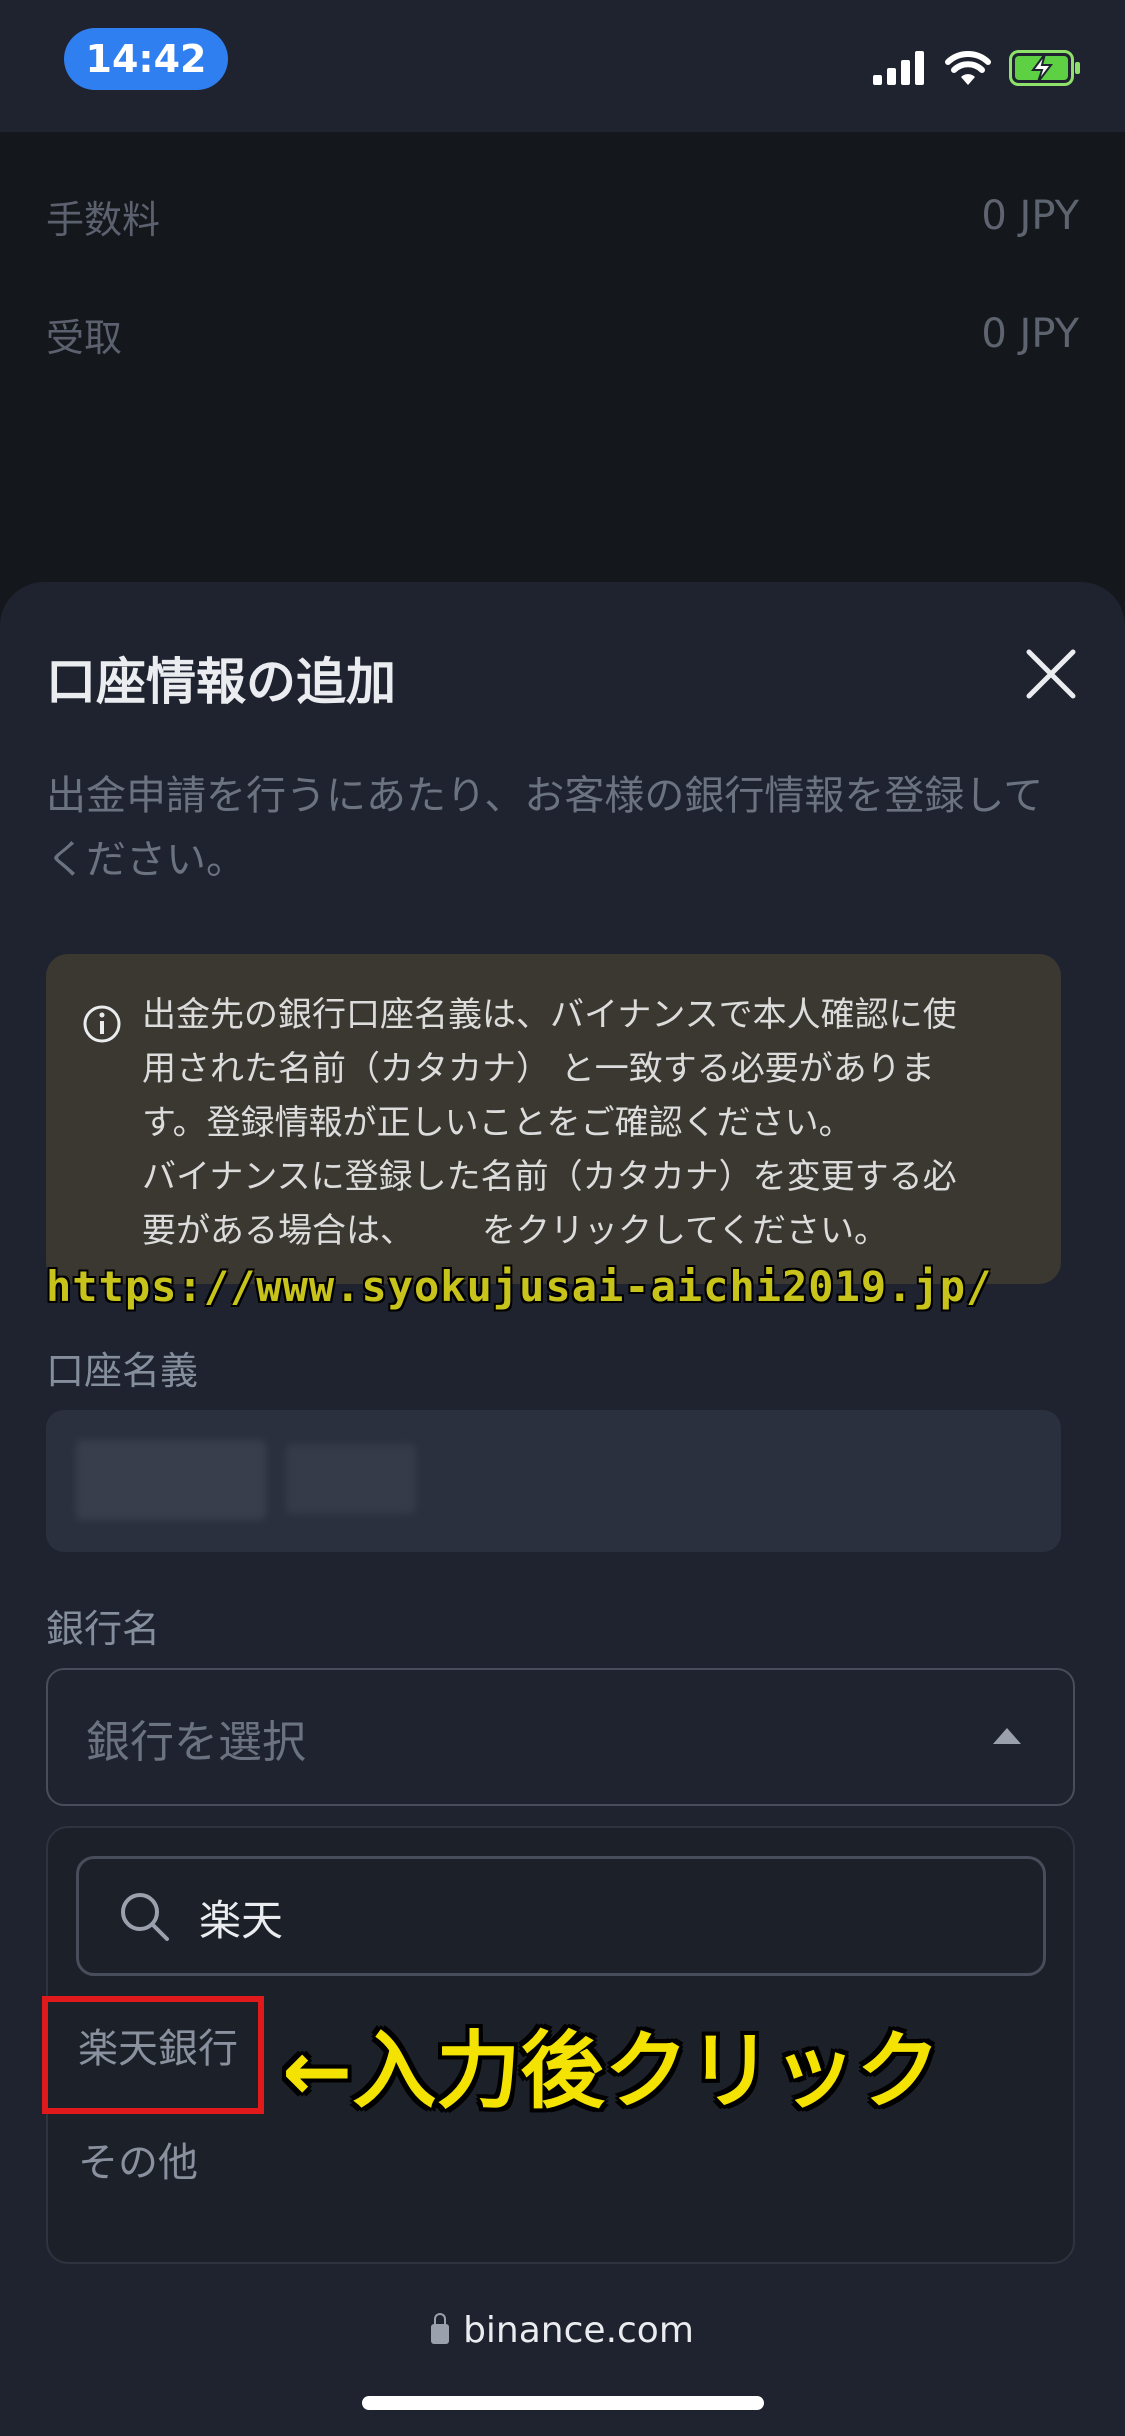 This screenshot has width=1125, height=2436. What do you see at coordinates (561, 1916) in the screenshot?
I see `bank-search-input: 楽天` at bounding box center [561, 1916].